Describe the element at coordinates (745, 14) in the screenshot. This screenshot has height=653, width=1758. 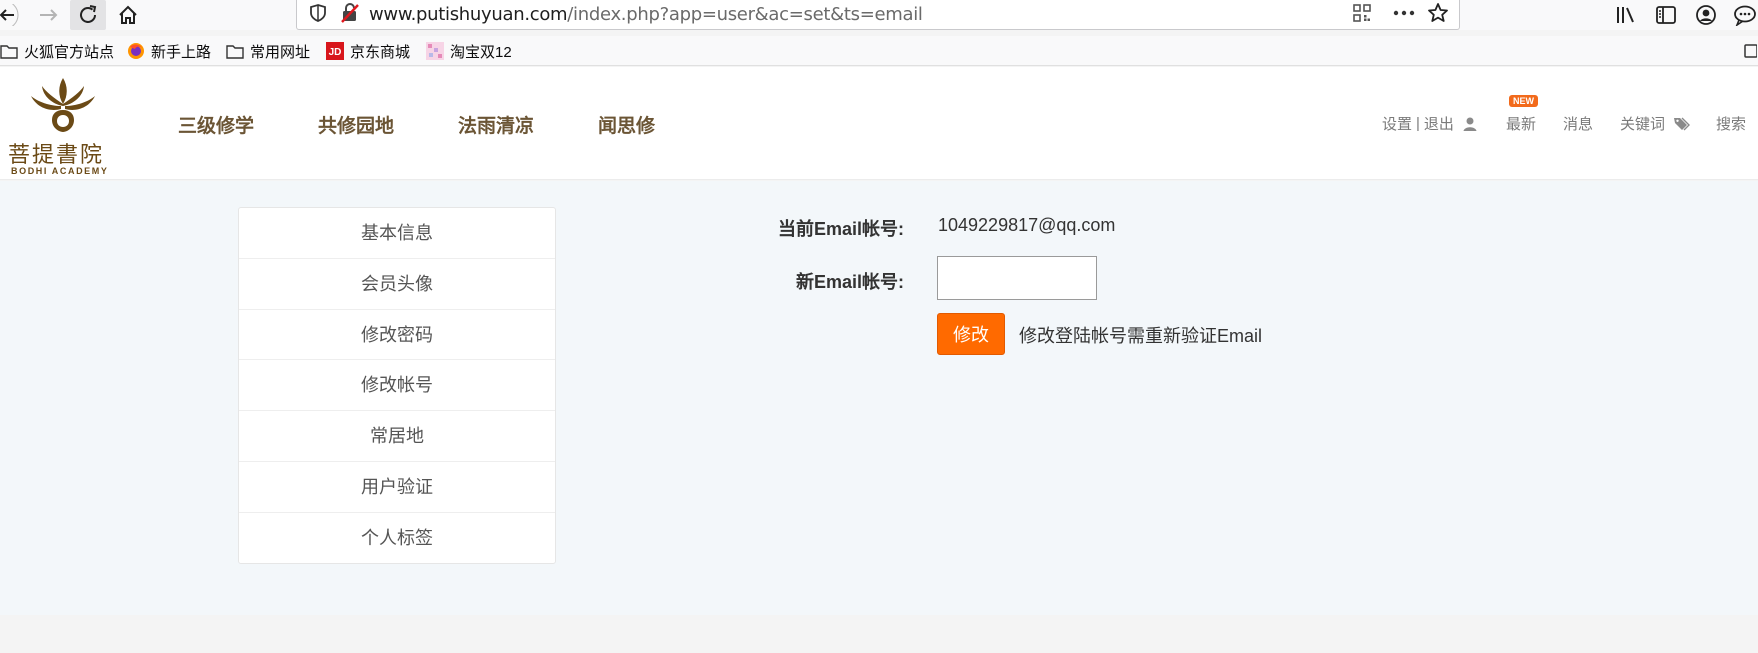
I see `url-path: /index.php?app=user&ac=set&ts=email` at that location.